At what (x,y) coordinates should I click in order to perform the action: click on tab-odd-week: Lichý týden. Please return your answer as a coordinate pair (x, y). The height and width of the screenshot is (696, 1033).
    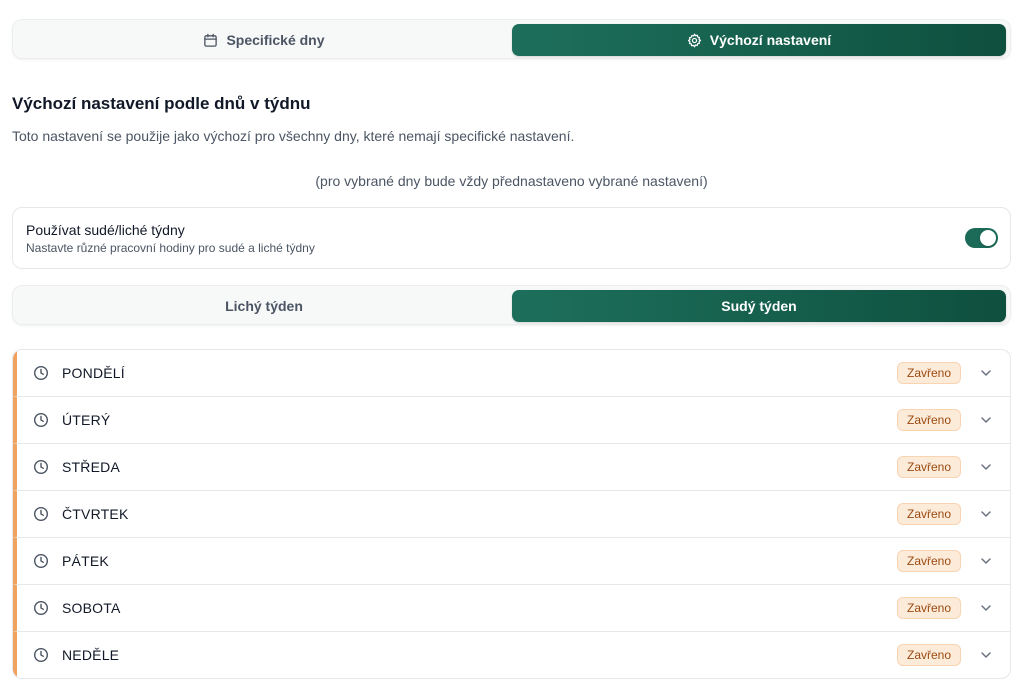
    Looking at the image, I should click on (264, 306).